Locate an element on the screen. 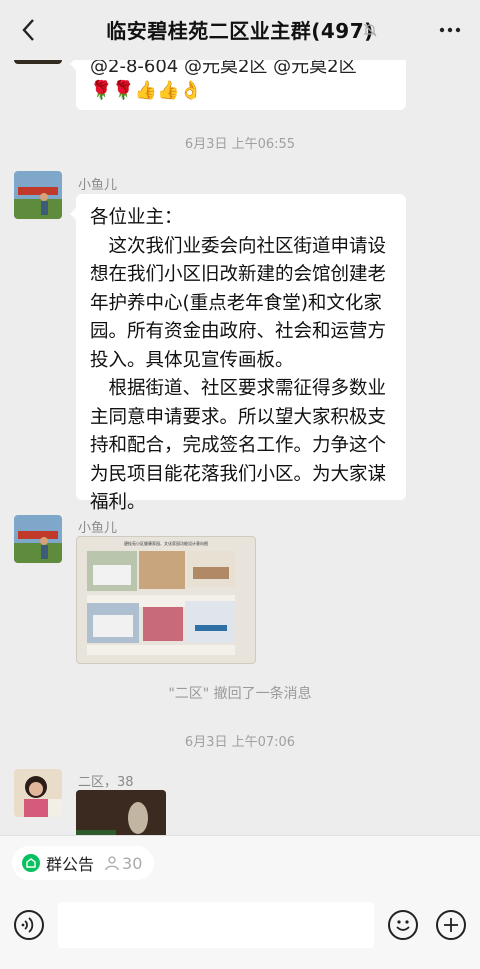 The image size is (480, 969). image-message is located at coordinates (121, 812).